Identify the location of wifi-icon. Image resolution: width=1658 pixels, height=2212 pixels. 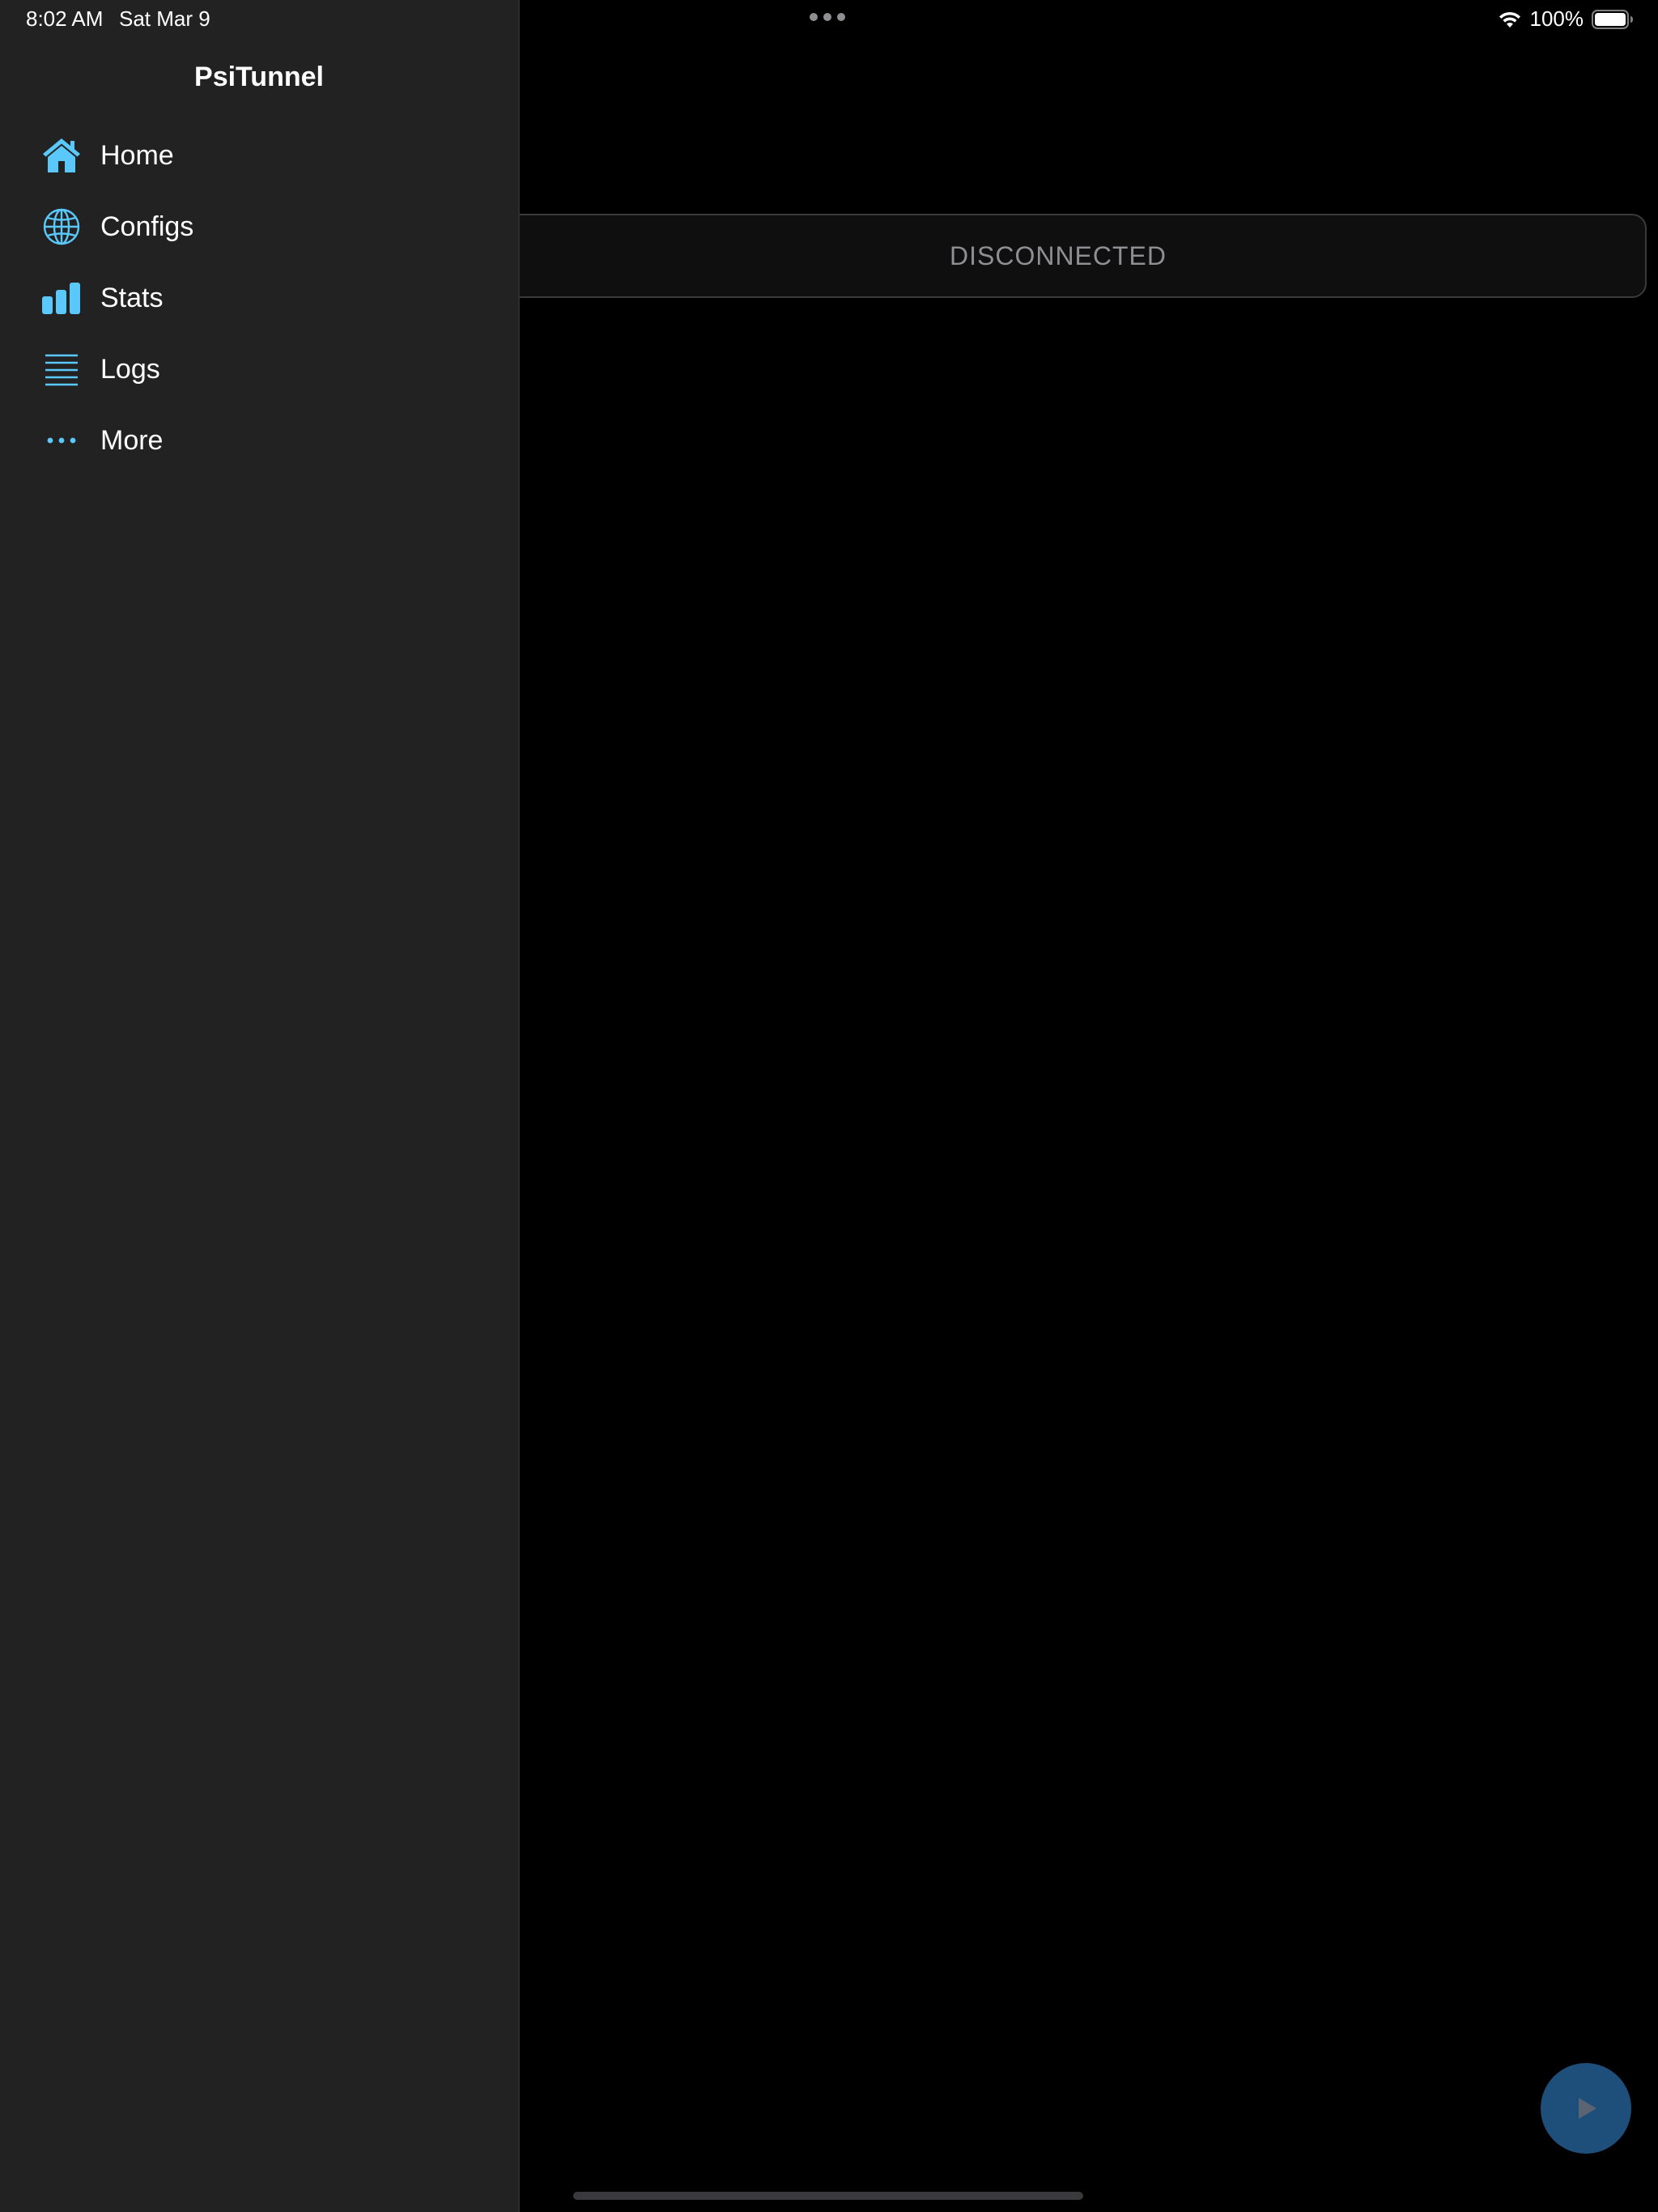
(1509, 19).